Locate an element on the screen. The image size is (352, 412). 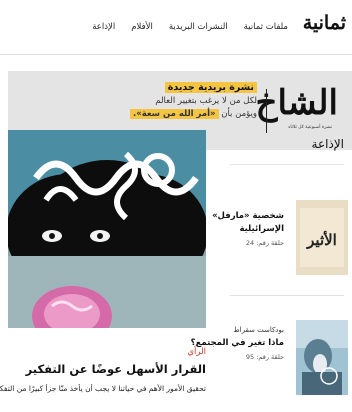
athir-cover-label: الأثير is located at coordinates (321, 239).